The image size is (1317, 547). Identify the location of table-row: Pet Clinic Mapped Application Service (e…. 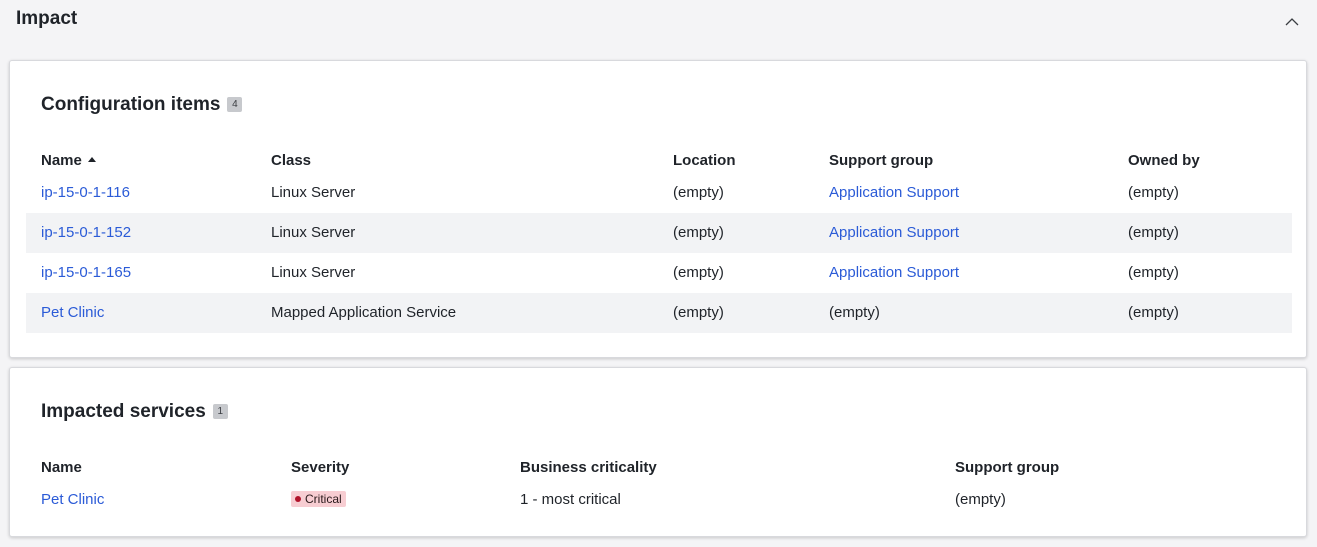
(659, 313).